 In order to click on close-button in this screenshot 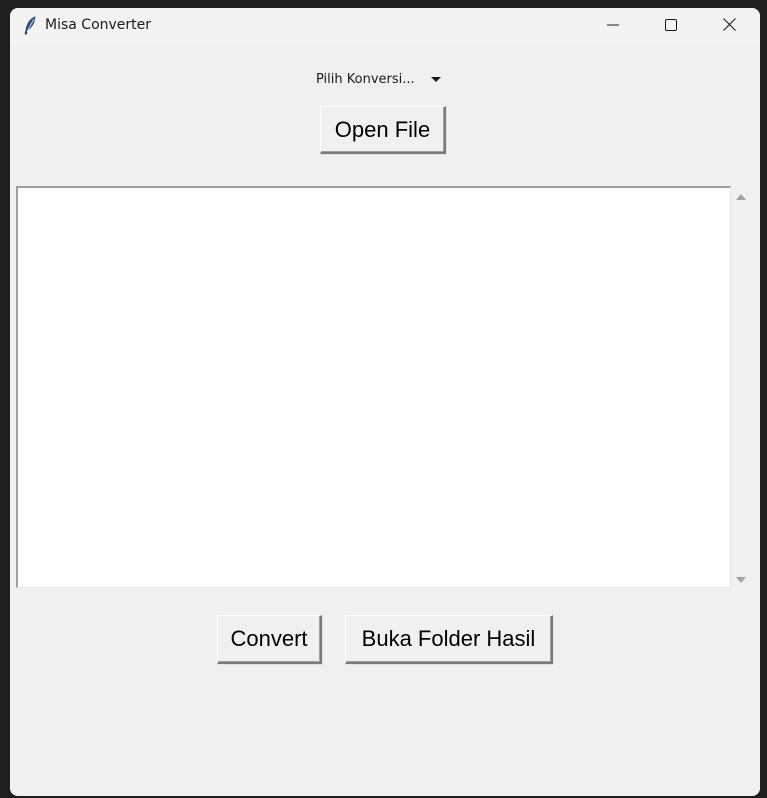, I will do `click(729, 26)`.